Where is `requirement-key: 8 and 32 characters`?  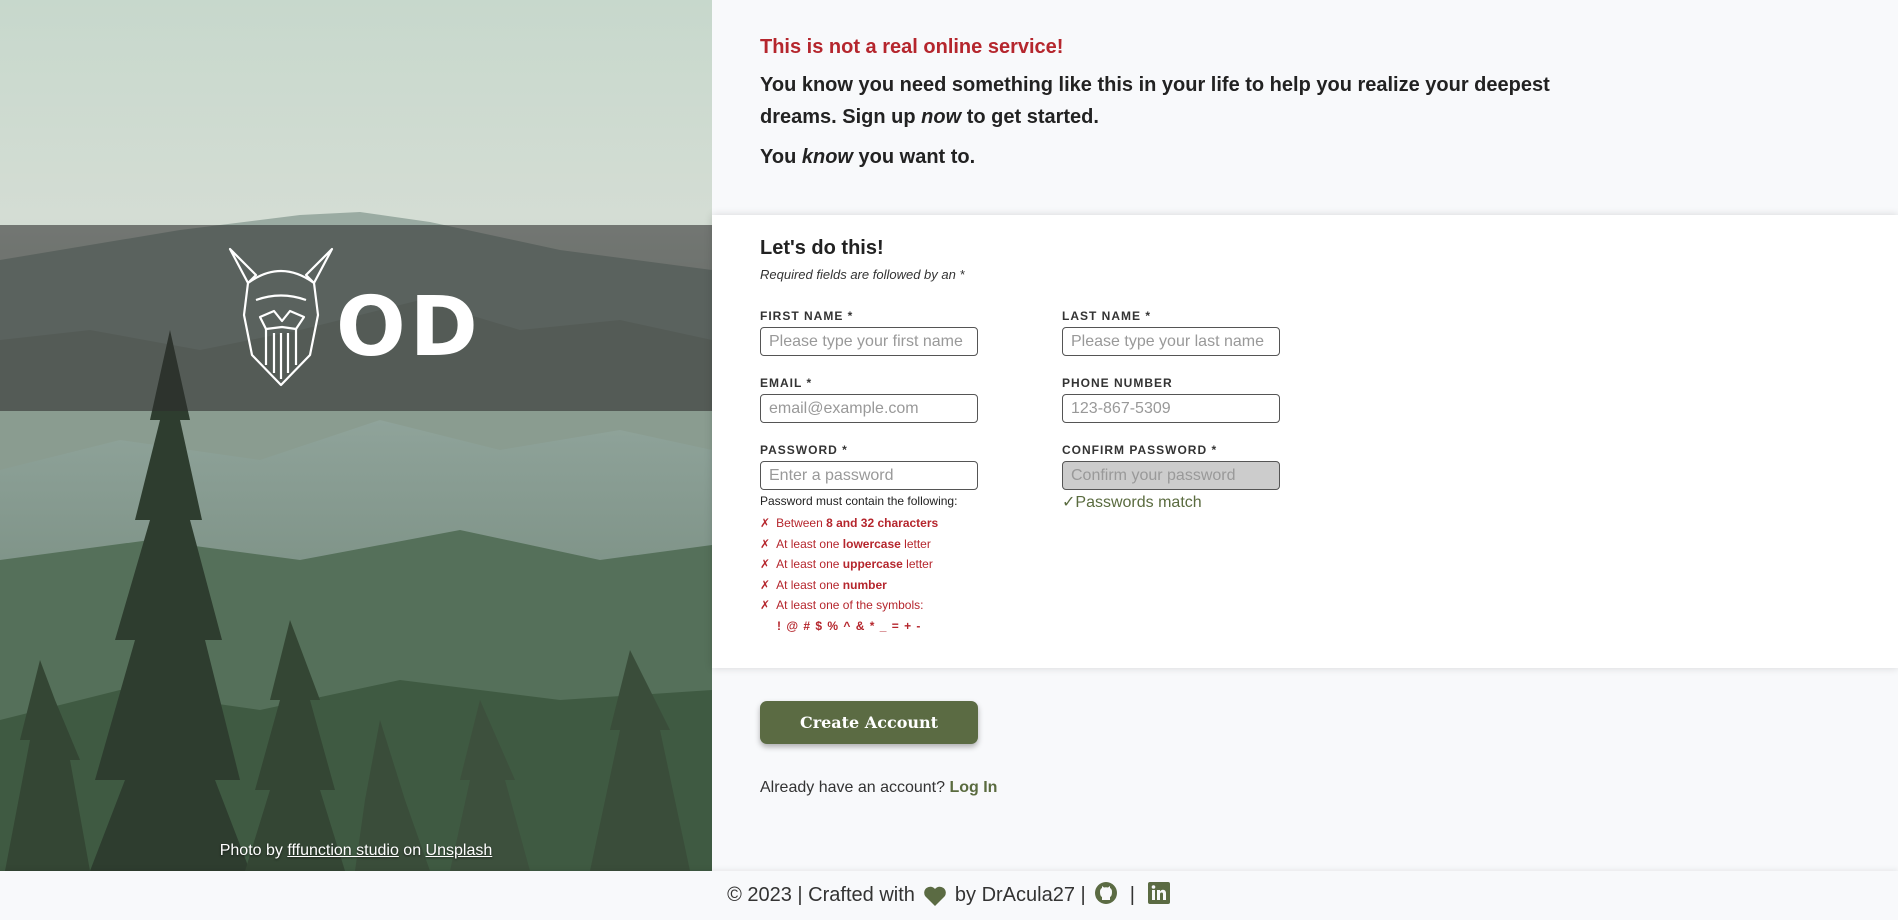 requirement-key: 8 and 32 characters is located at coordinates (882, 523).